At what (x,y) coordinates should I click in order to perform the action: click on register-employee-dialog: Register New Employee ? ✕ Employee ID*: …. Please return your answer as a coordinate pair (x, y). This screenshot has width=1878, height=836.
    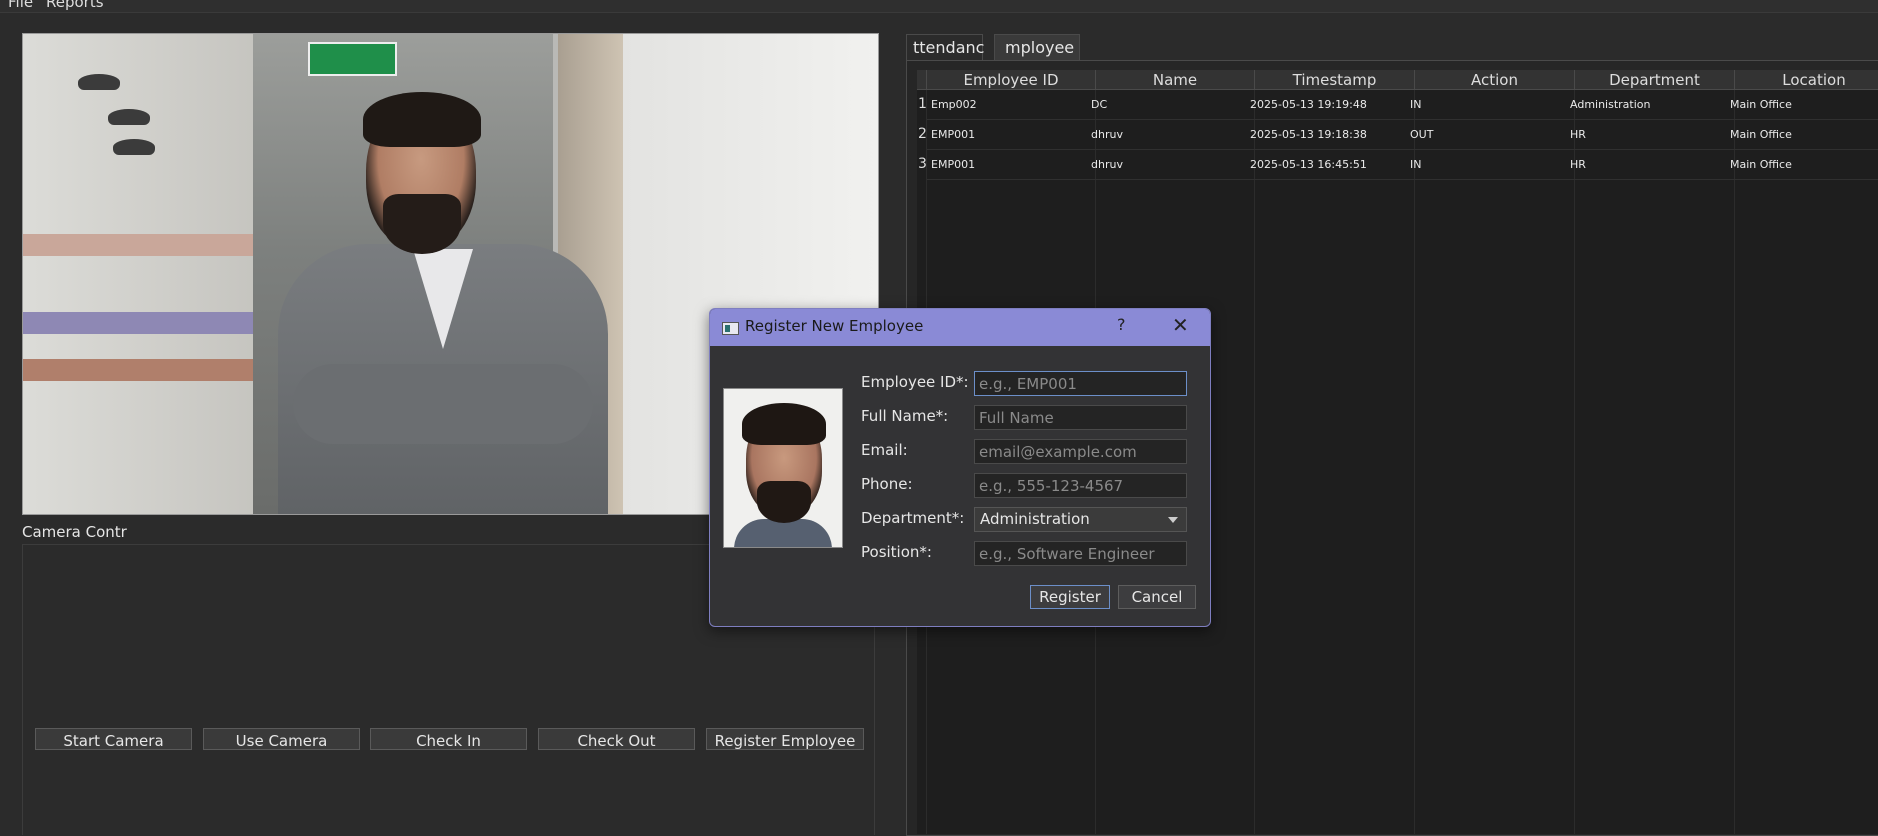
    Looking at the image, I should click on (960, 467).